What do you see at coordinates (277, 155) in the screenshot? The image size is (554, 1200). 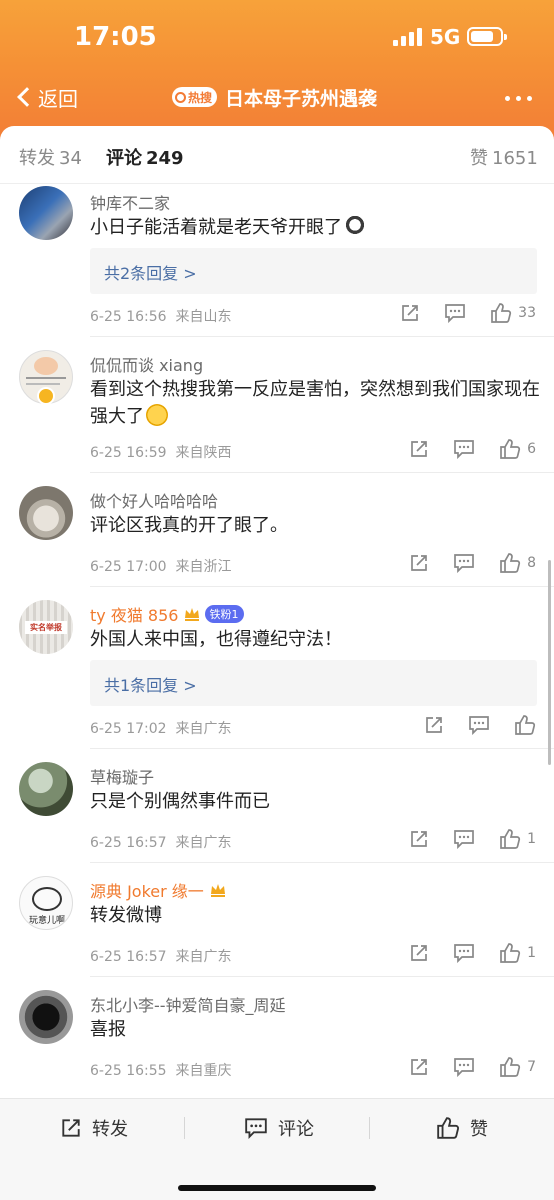 I see `tab-bar: 转发 34 评论 249 赞 1651` at bounding box center [277, 155].